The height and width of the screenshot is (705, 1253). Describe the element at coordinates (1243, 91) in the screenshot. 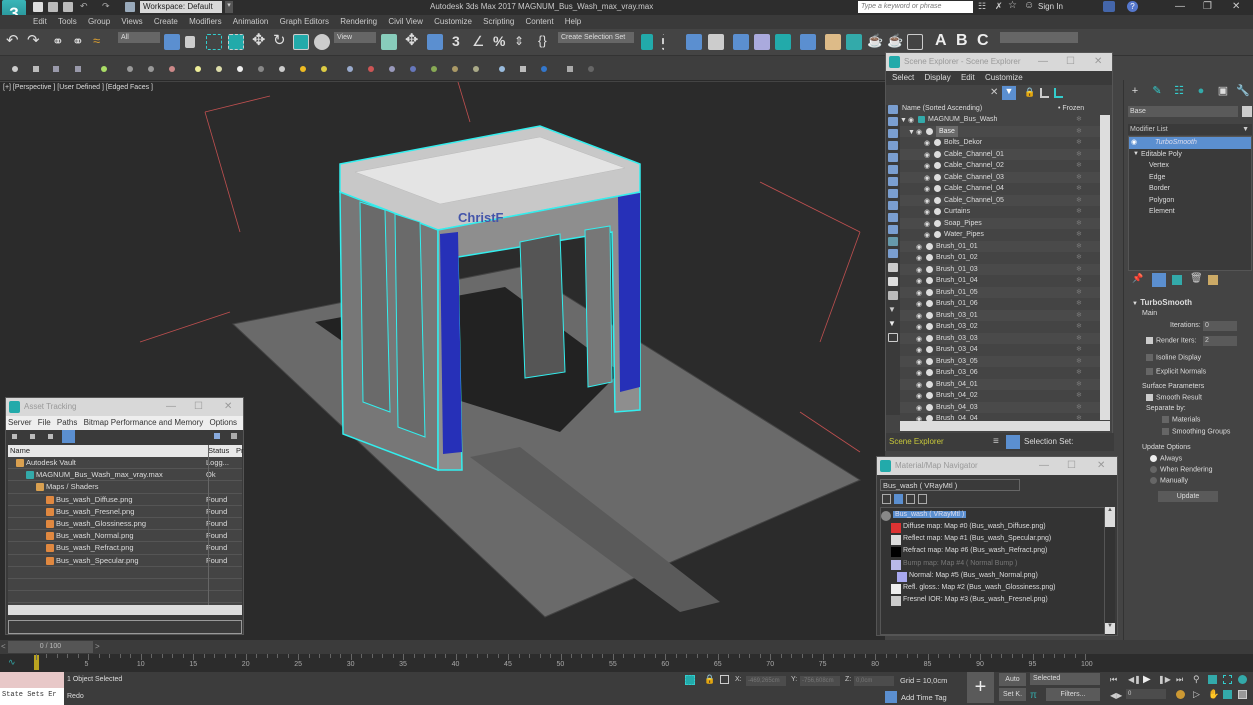

I see `utilities-tab-icon: 🔧` at that location.